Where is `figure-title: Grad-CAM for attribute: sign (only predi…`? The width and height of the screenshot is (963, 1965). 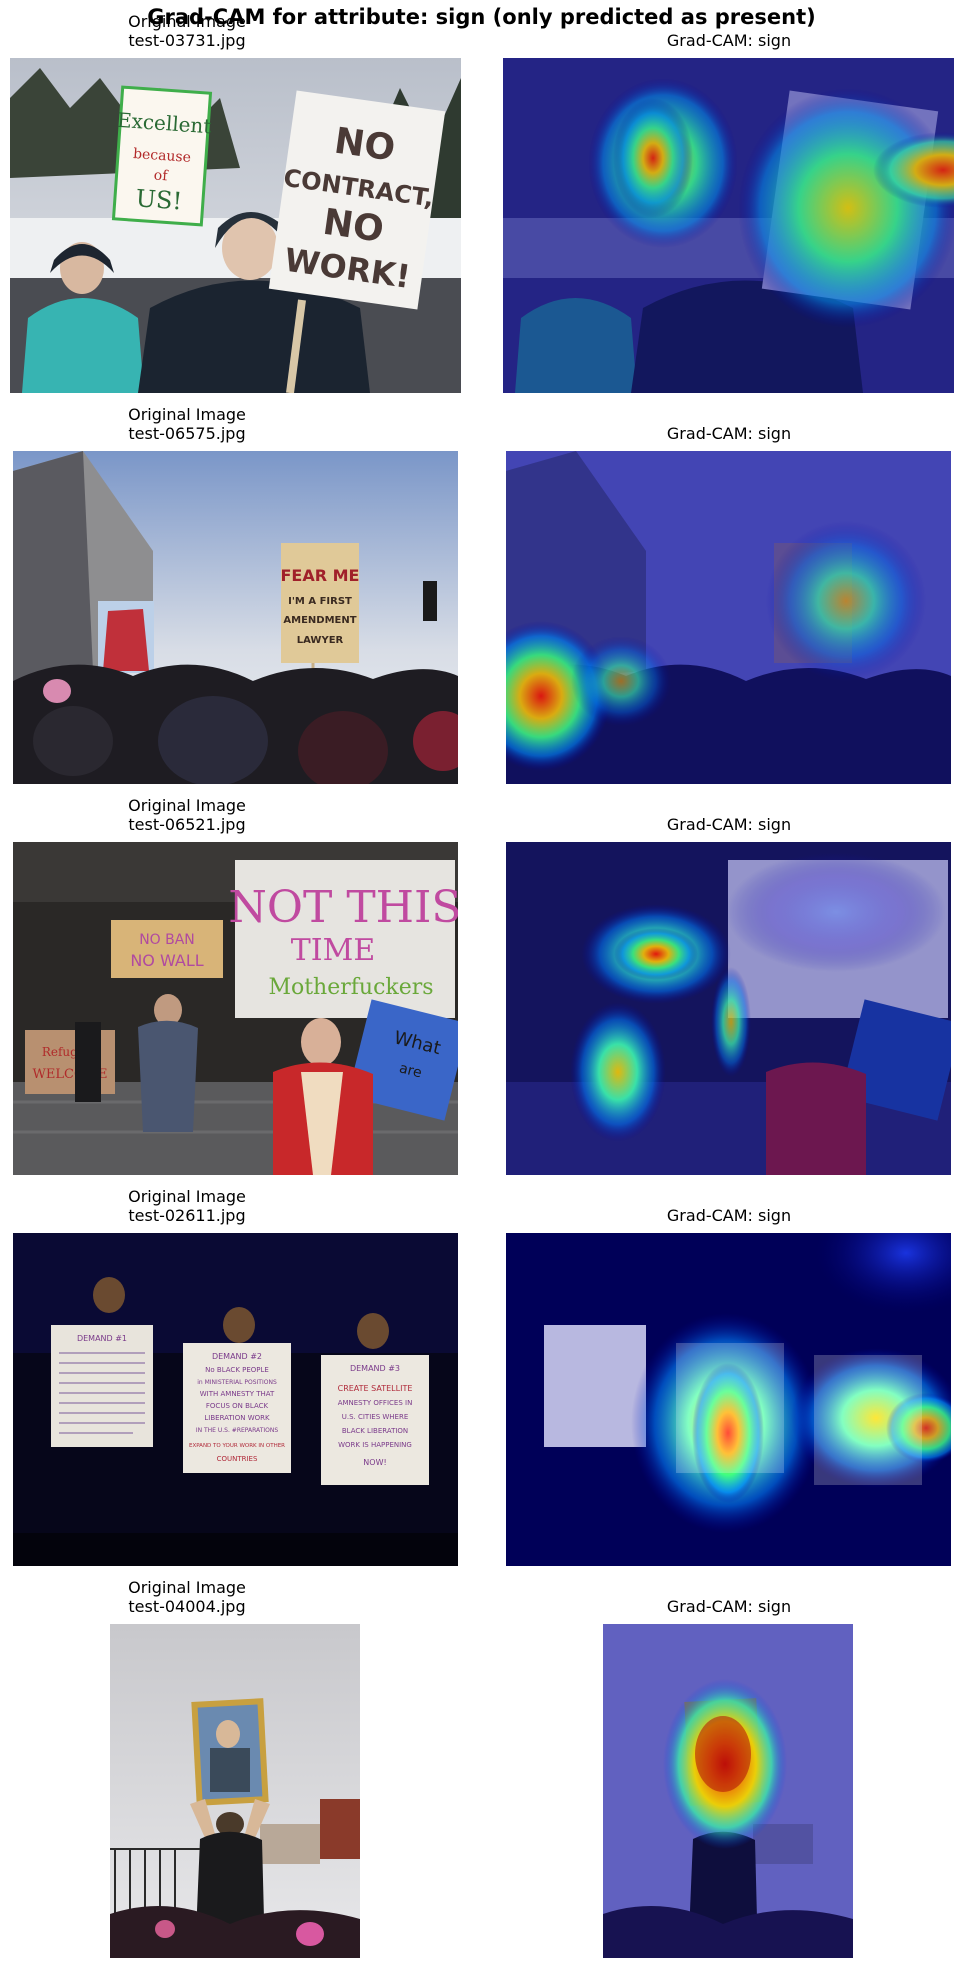 figure-title: Grad-CAM for attribute: sign (only predi… is located at coordinates (481, 17).